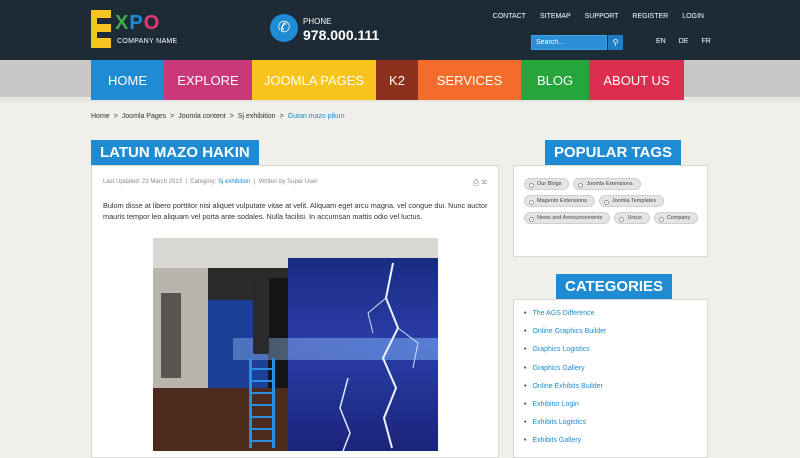 The height and width of the screenshot is (458, 800). Describe the element at coordinates (317, 21) in the screenshot. I see `phone-label: PHONE` at that location.